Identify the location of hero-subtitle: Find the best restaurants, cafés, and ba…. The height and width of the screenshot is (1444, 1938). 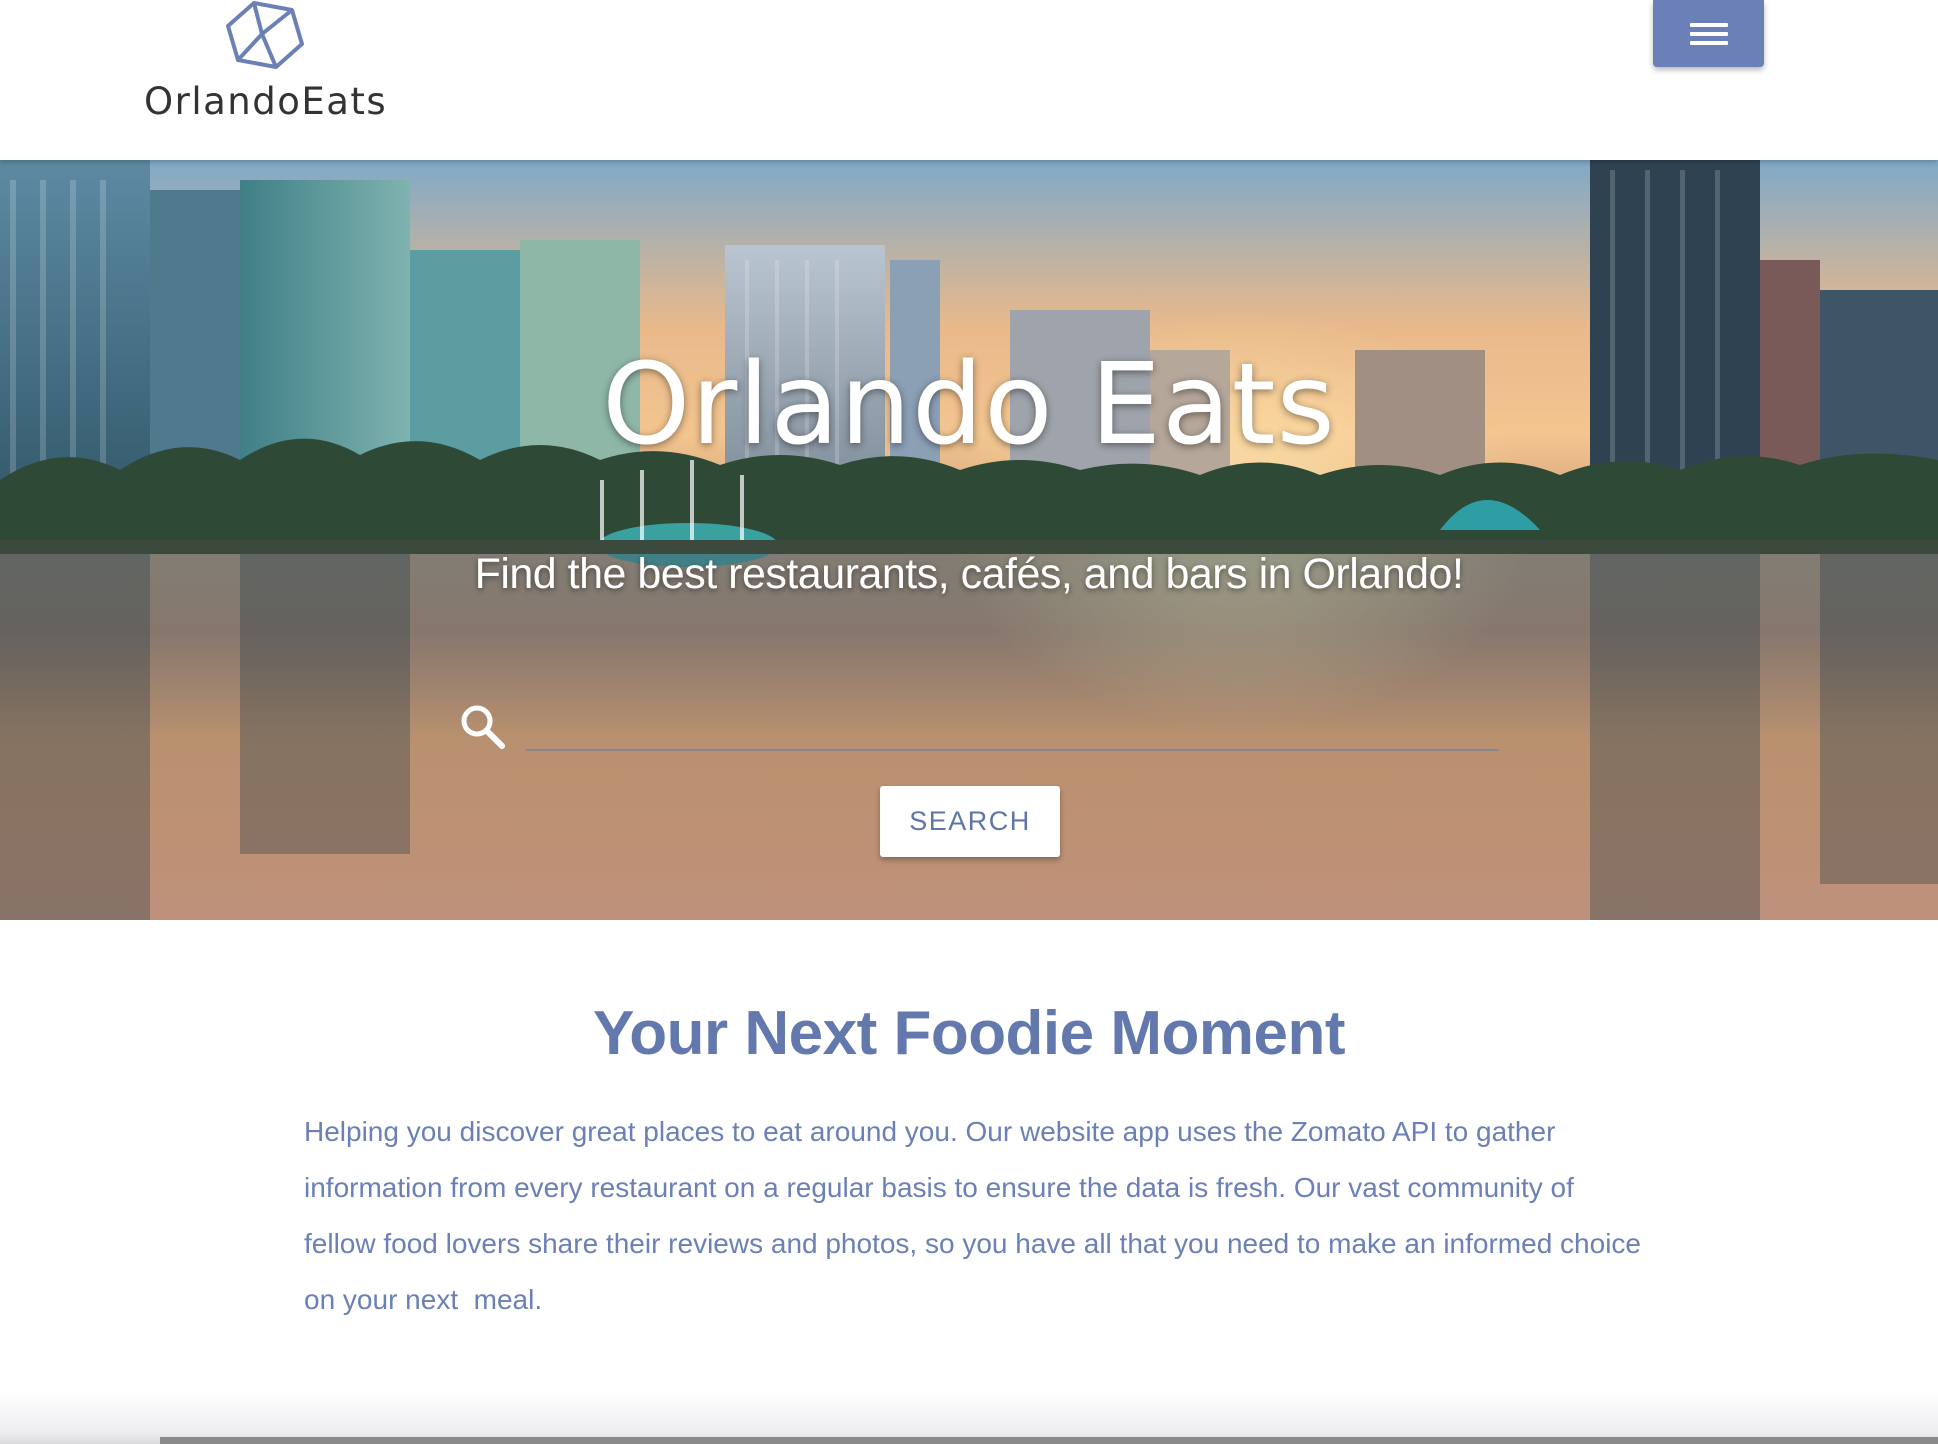
(969, 574).